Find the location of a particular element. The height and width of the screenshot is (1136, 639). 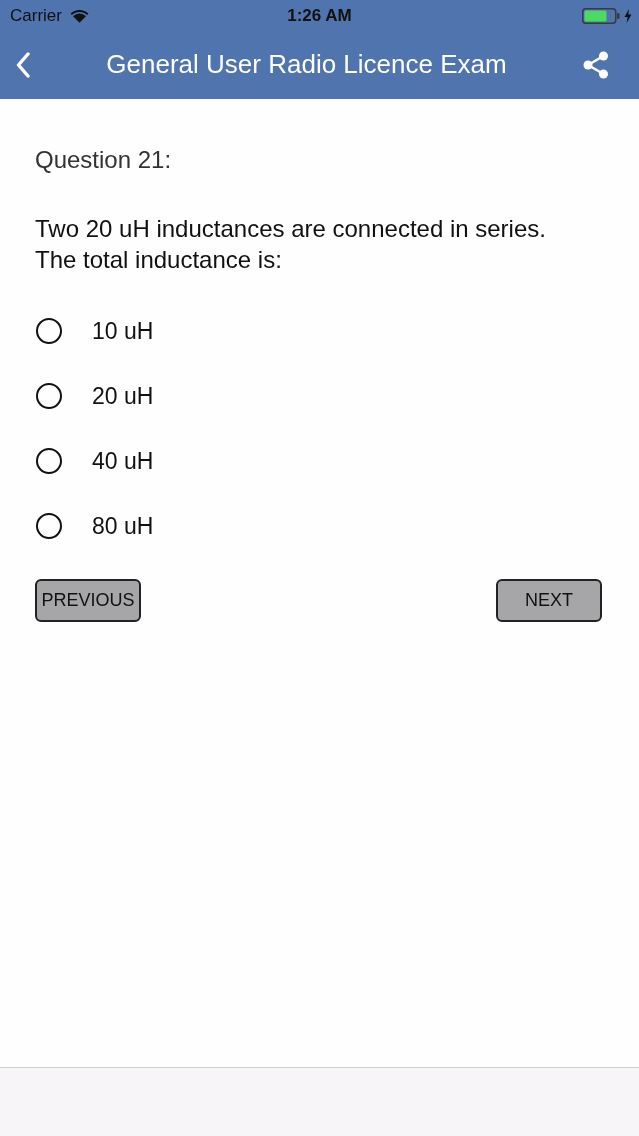

charging-bolt-icon is located at coordinates (628, 16).